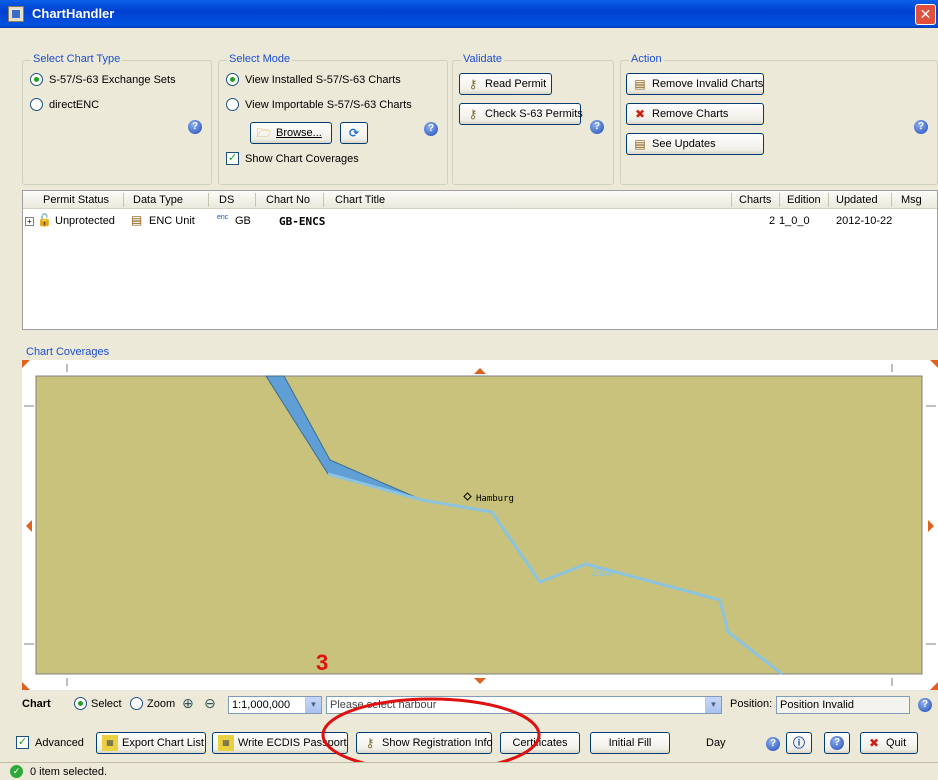 The image size is (938, 780). Describe the element at coordinates (360, 200) in the screenshot. I see `column-header: Chart Title` at that location.